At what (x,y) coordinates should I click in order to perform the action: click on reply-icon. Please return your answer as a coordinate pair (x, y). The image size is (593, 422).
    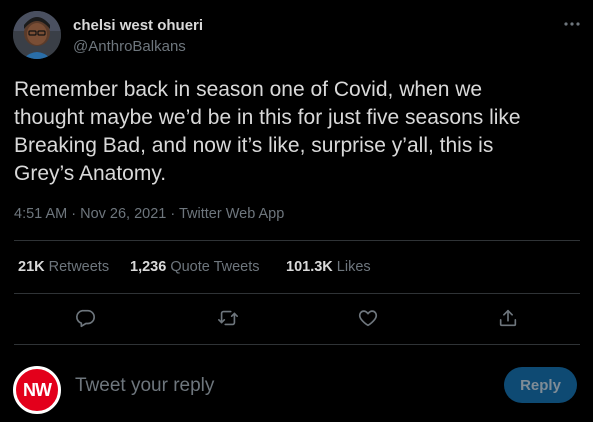
    Looking at the image, I should click on (85, 318).